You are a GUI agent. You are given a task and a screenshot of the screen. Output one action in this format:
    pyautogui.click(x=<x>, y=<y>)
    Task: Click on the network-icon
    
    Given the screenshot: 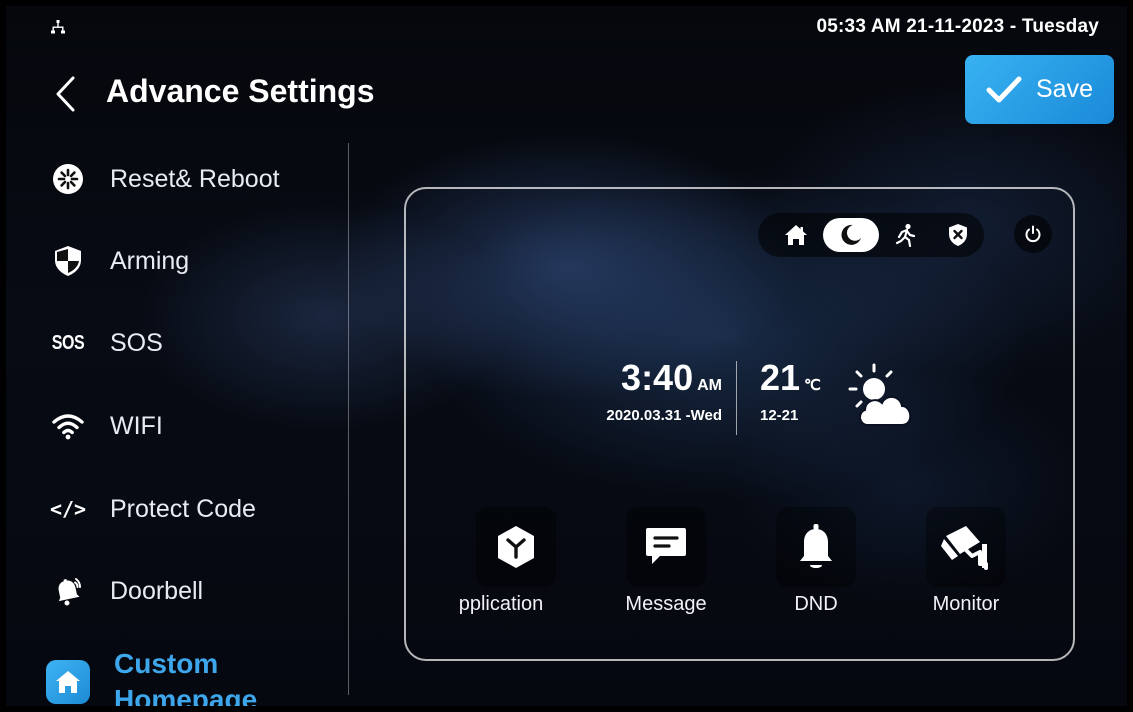 What is the action you would take?
    pyautogui.click(x=58, y=27)
    